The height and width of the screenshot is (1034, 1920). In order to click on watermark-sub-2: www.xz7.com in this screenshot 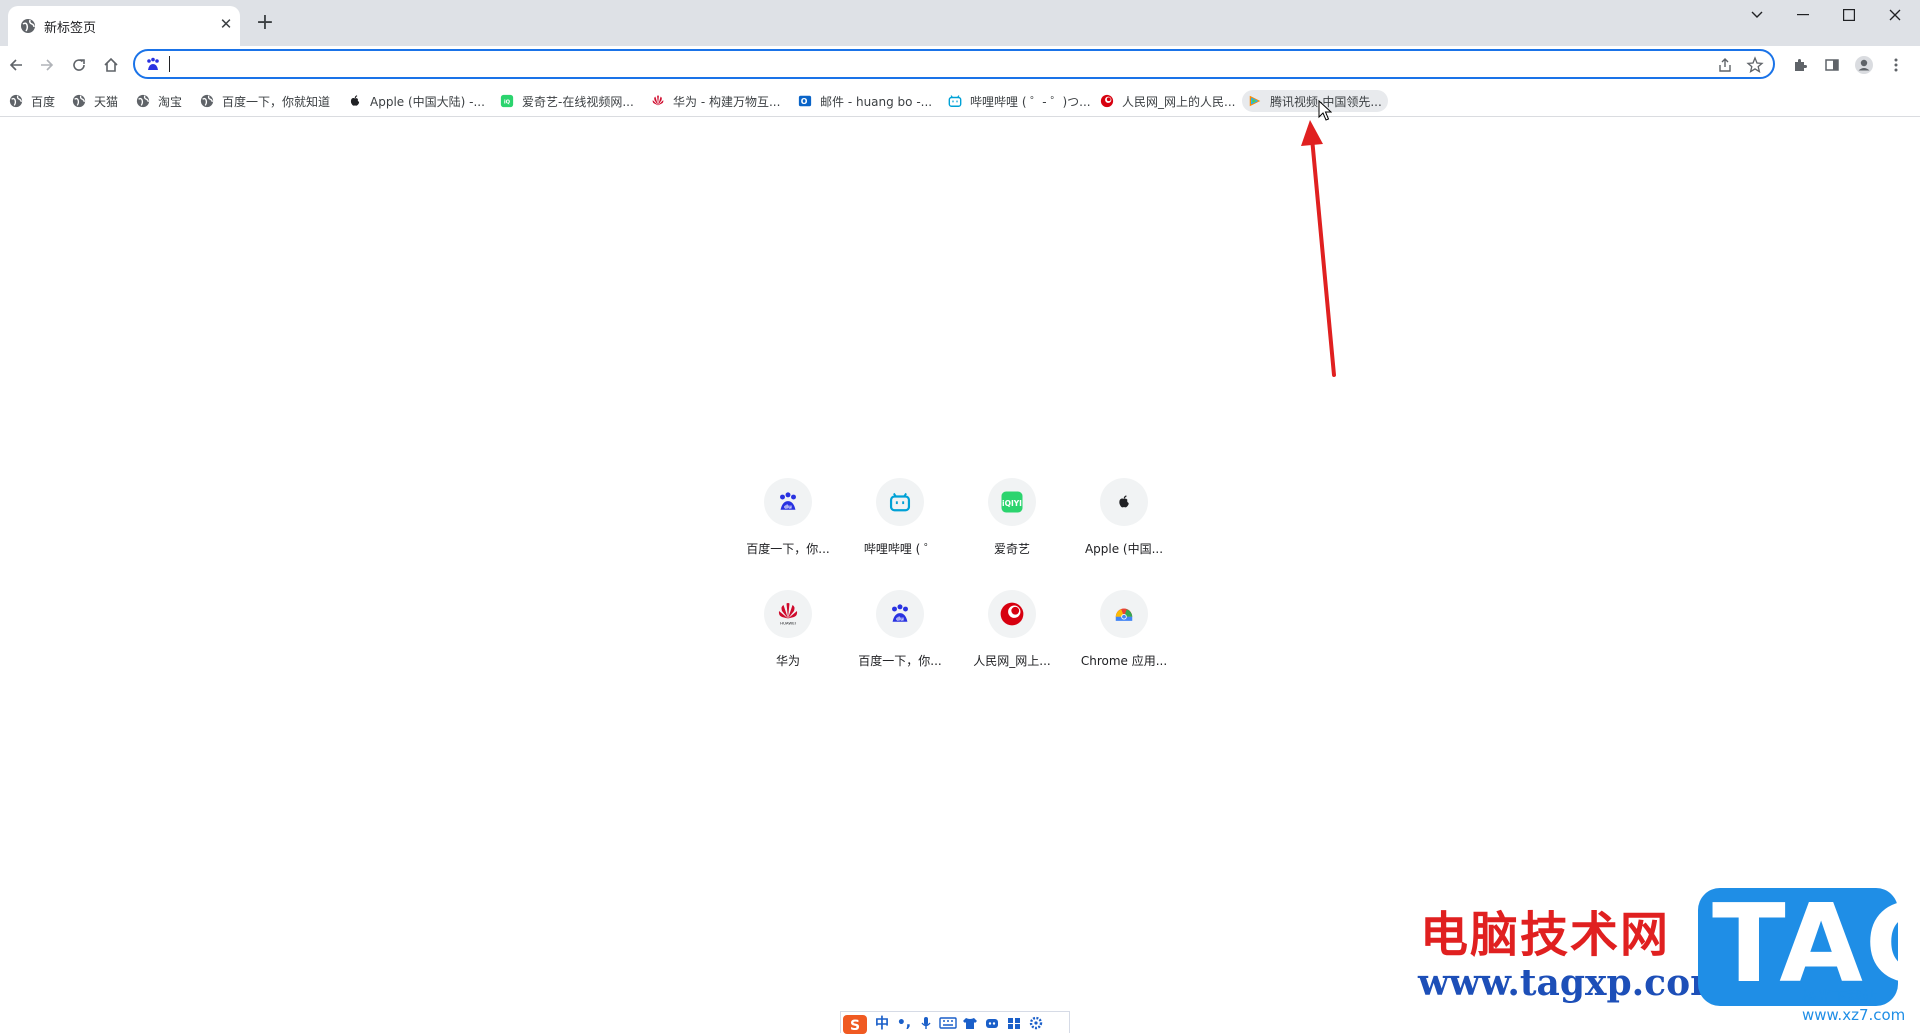, I will do `click(1854, 1015)`.